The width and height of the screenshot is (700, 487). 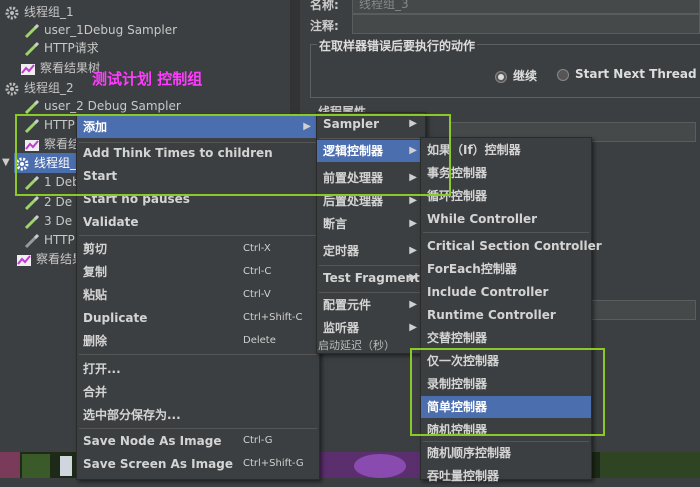 What do you see at coordinates (198, 249) in the screenshot?
I see `menu-item-cut: 剪切 Ctrl-X` at bounding box center [198, 249].